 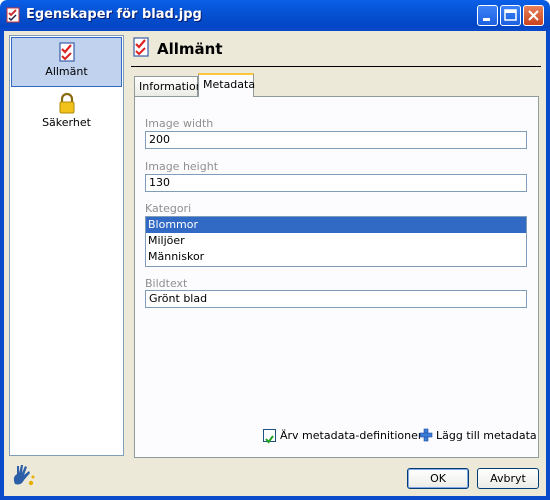 I want to click on inherit-metadata-checkbox, so click(x=269, y=436).